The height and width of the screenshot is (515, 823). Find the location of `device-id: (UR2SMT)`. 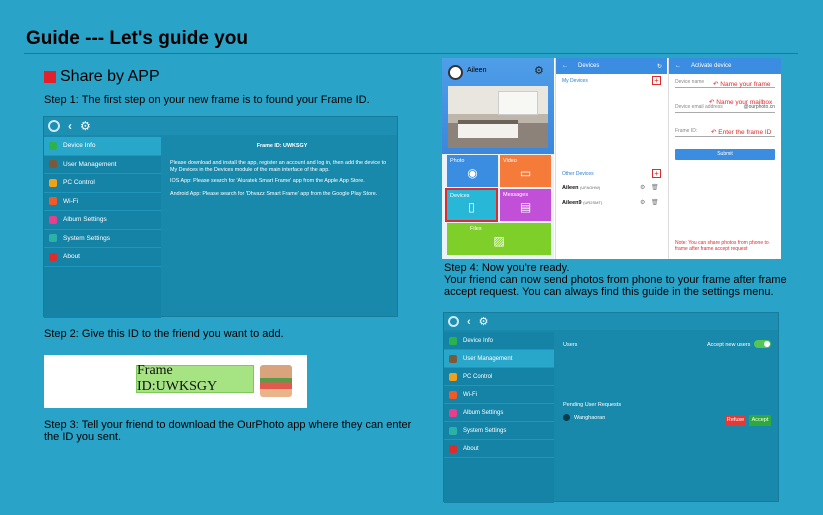

device-id: (UR2SMT) is located at coordinates (593, 202).